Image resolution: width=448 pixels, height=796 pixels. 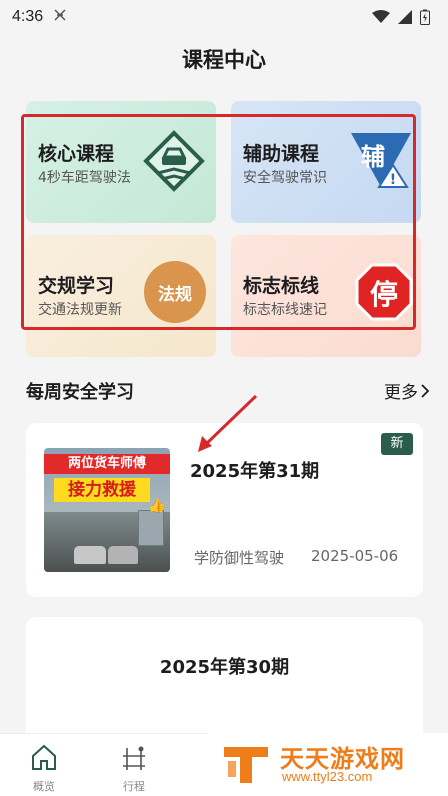 I want to click on more-link: 更多, so click(x=407, y=390).